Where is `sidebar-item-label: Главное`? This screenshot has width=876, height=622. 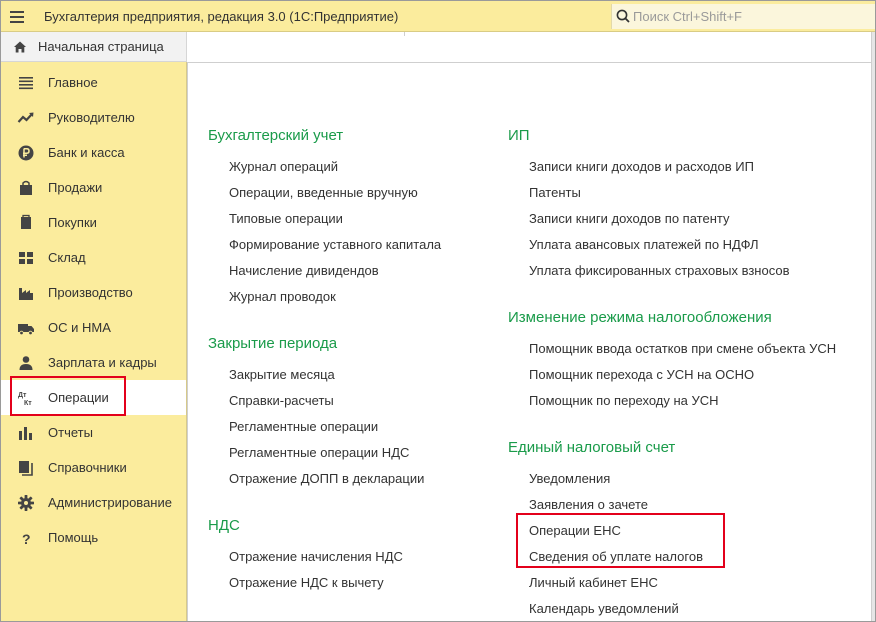
sidebar-item-label: Главное is located at coordinates (73, 82).